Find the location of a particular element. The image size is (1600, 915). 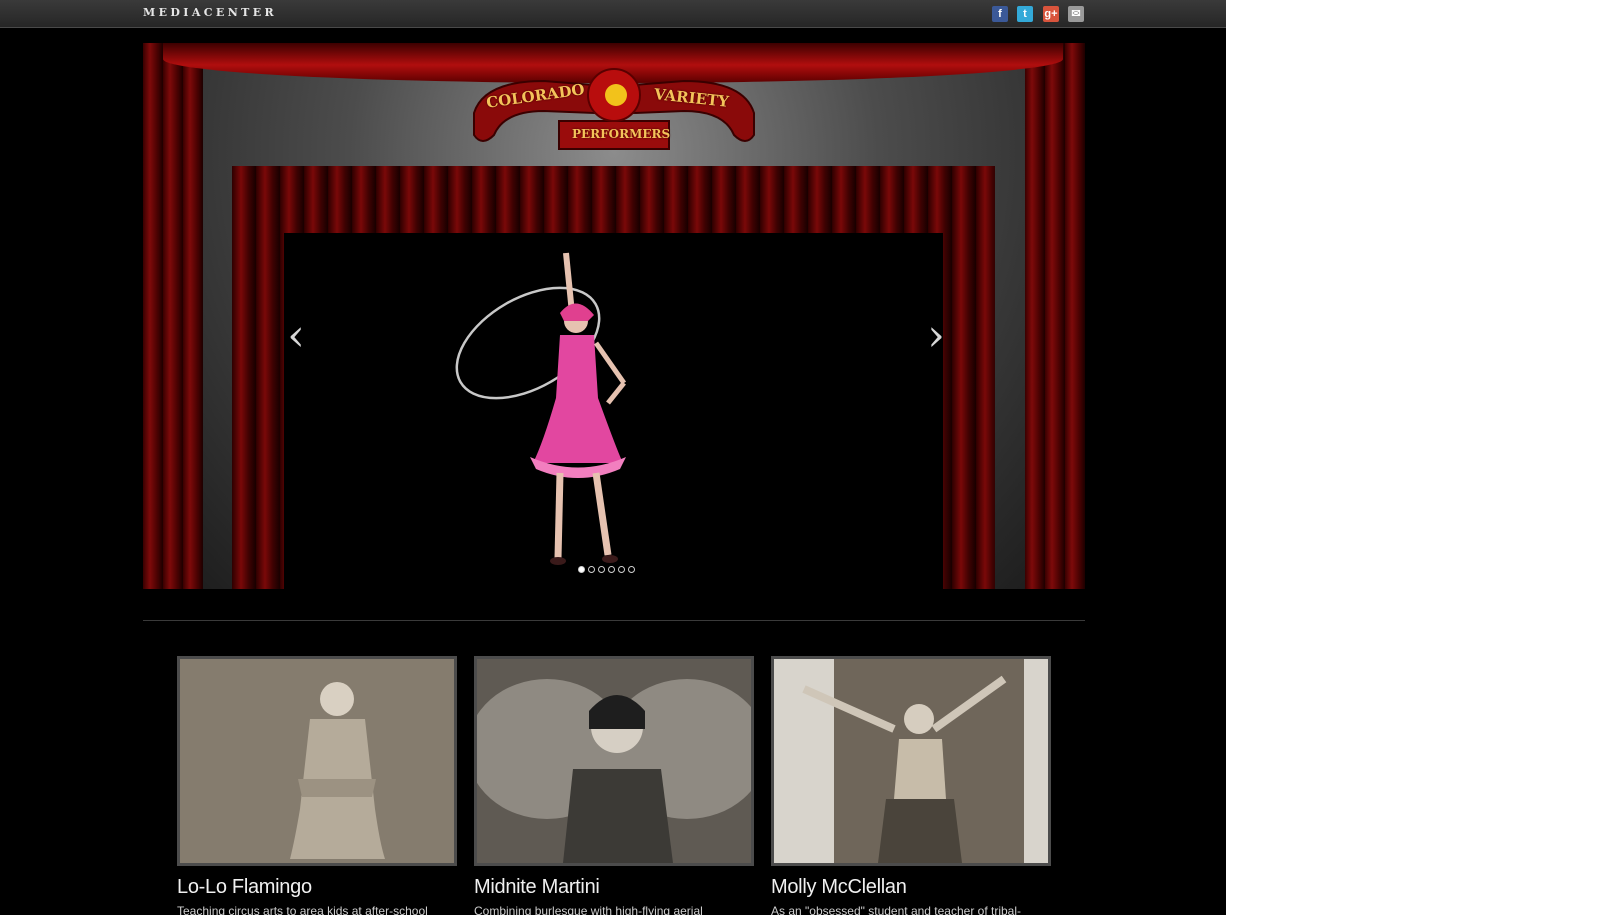

email-icon: ✉ is located at coordinates (1076, 14).